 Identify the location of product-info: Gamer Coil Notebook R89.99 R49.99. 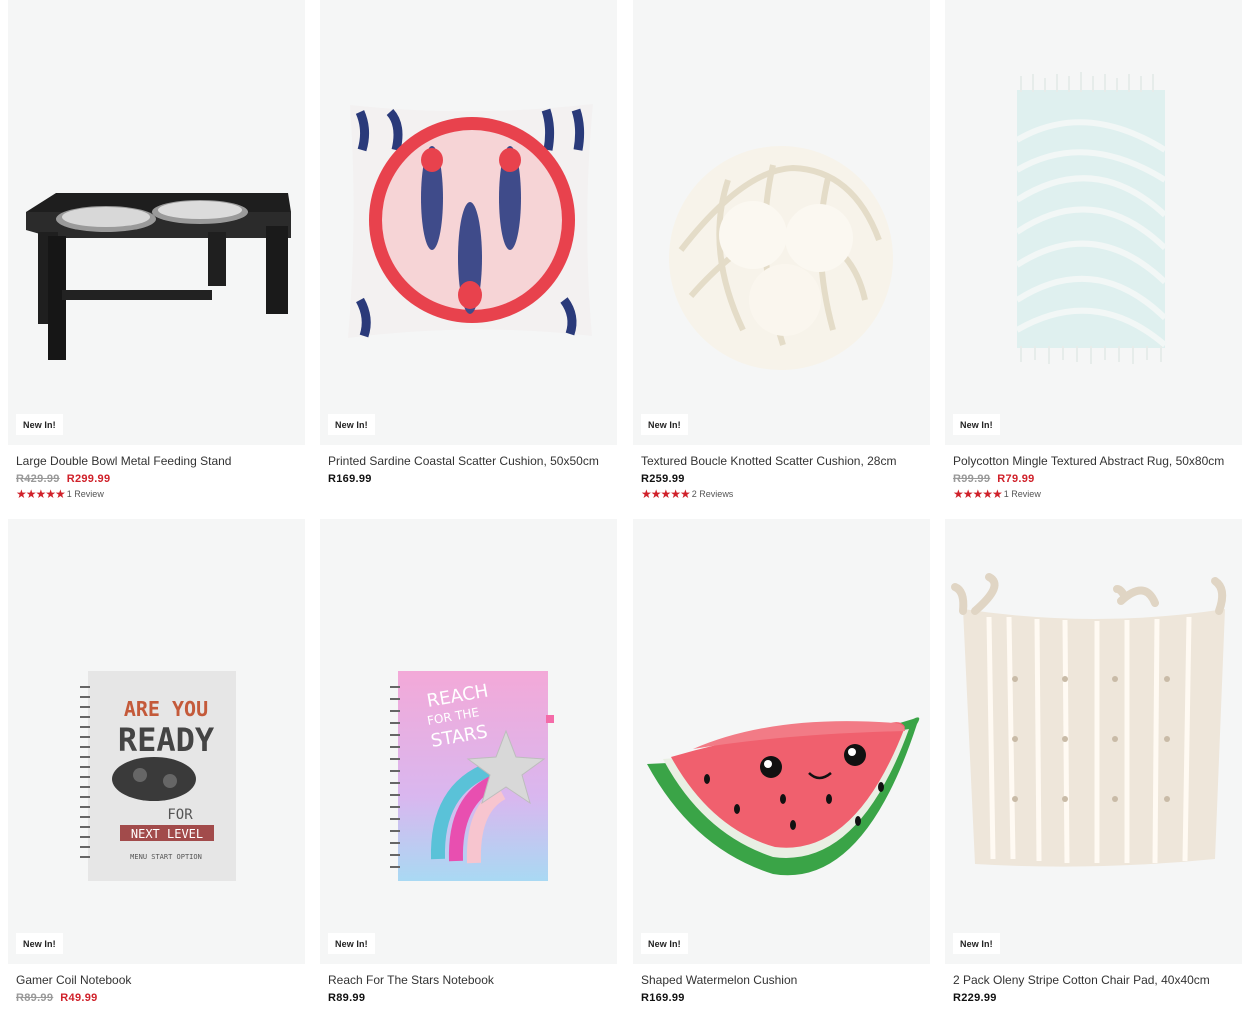
(156, 984).